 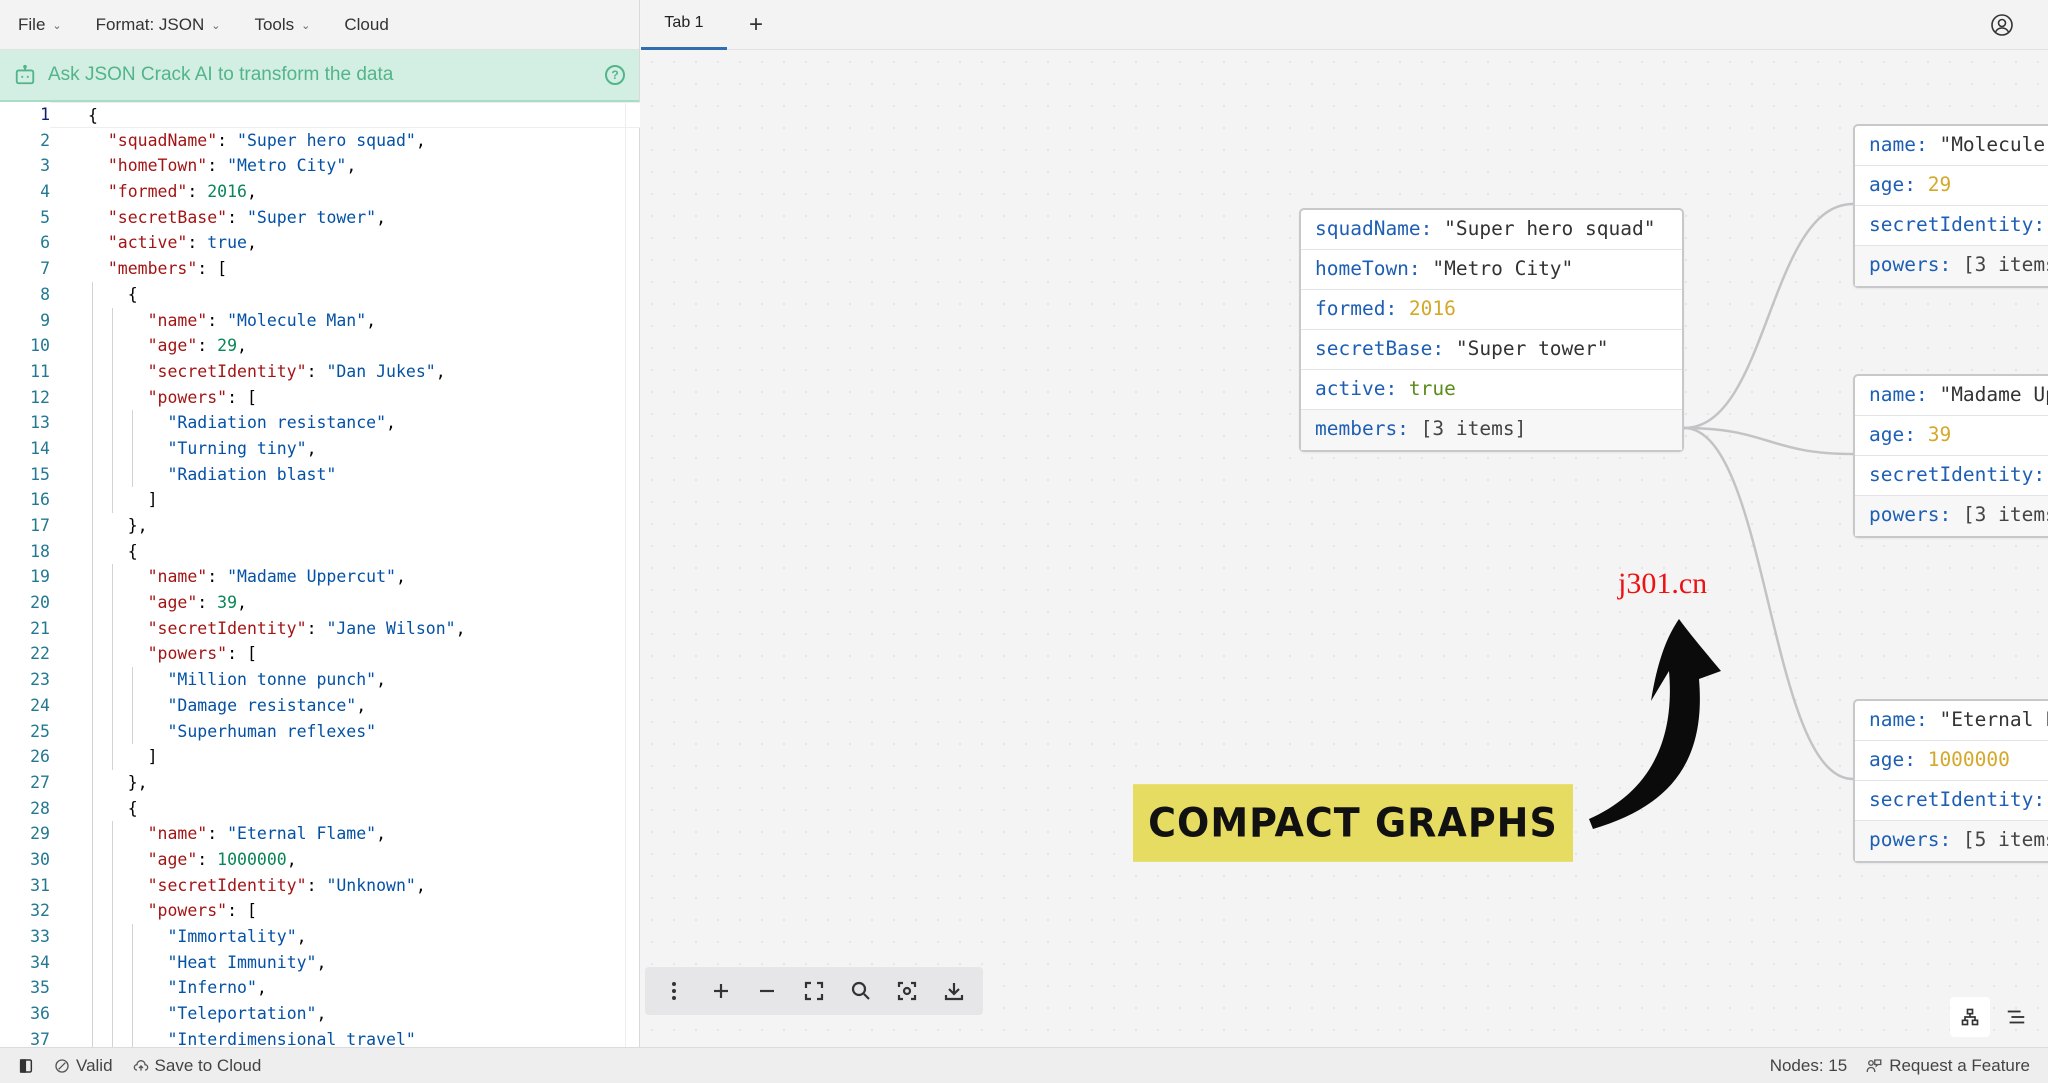 I want to click on code-line: 8 {, so click(x=320, y=294).